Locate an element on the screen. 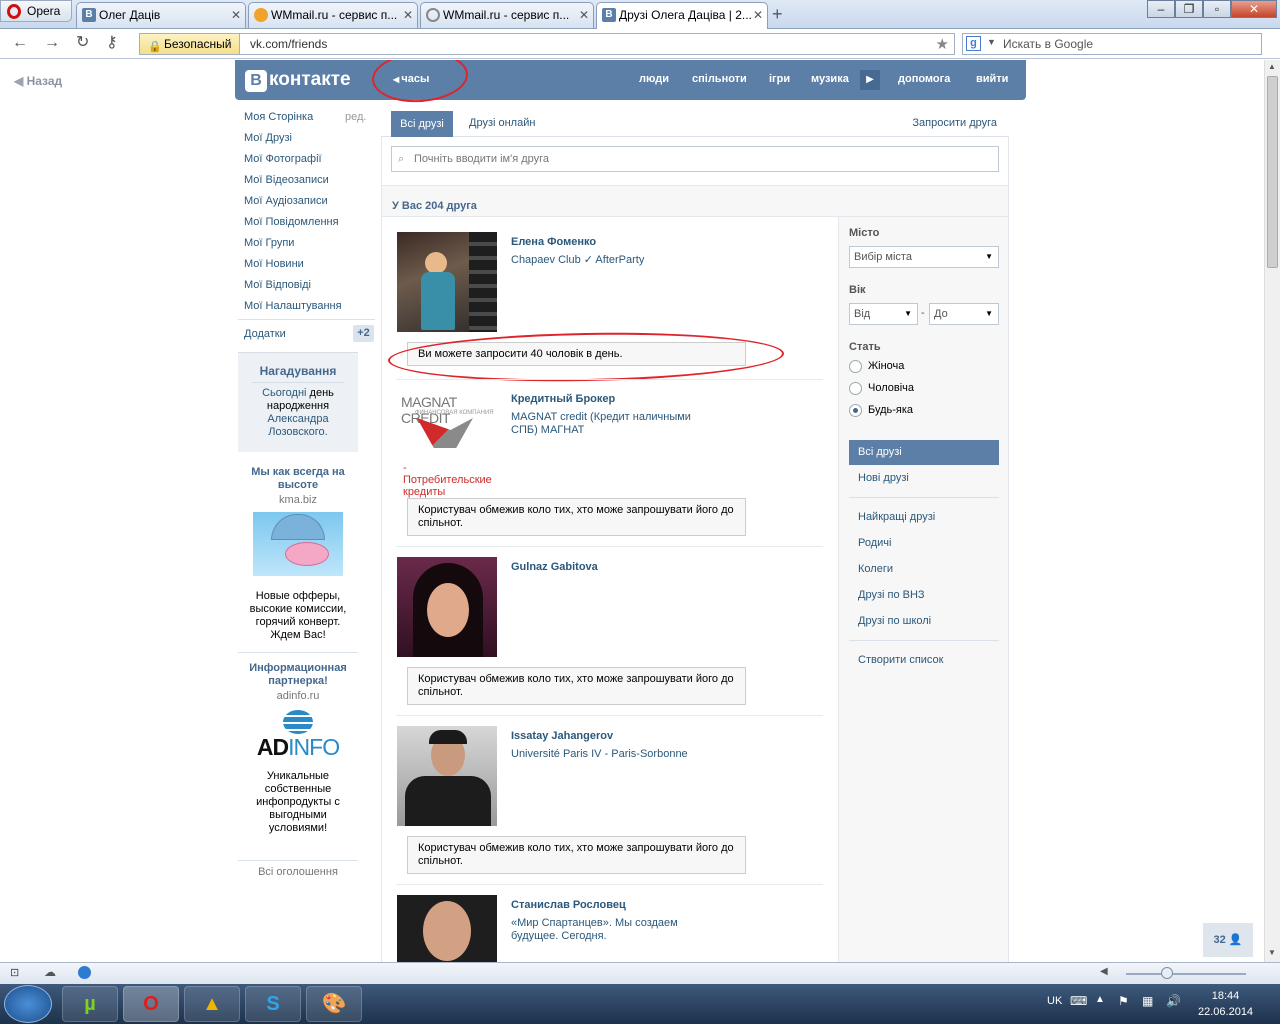  speed-dial-icon is located at coordinates (84, 972).